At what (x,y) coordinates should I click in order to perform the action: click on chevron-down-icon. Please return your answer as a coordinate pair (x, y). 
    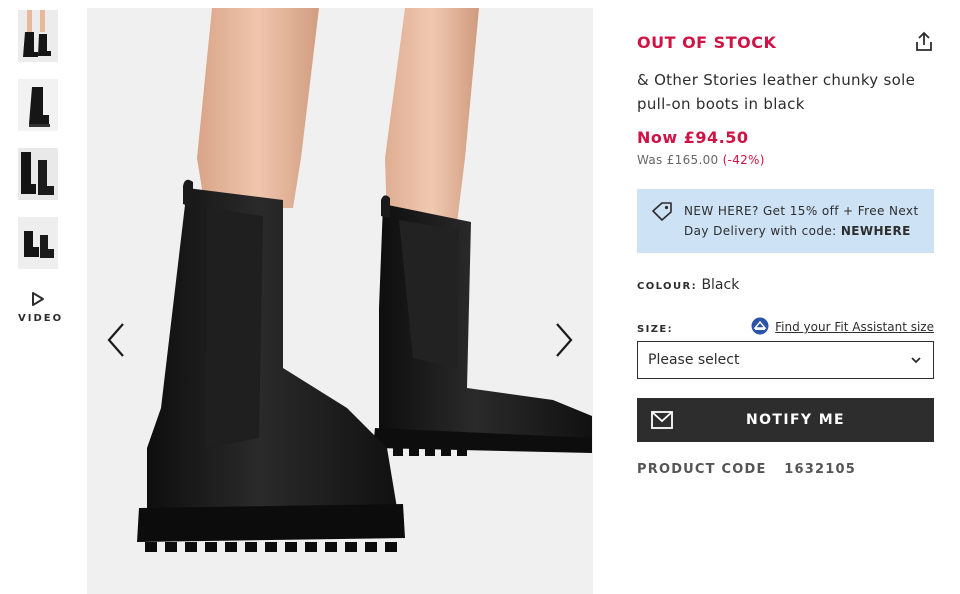
    Looking at the image, I should click on (916, 360).